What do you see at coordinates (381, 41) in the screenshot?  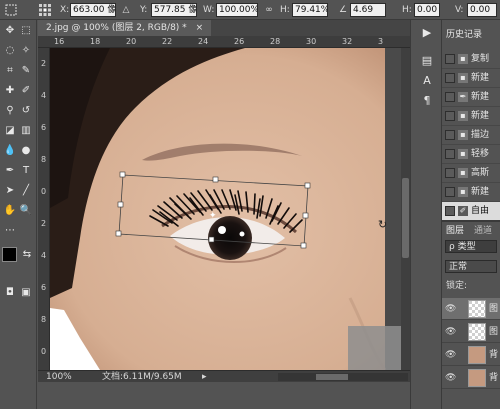 I see `ruler-tick: 3` at bounding box center [381, 41].